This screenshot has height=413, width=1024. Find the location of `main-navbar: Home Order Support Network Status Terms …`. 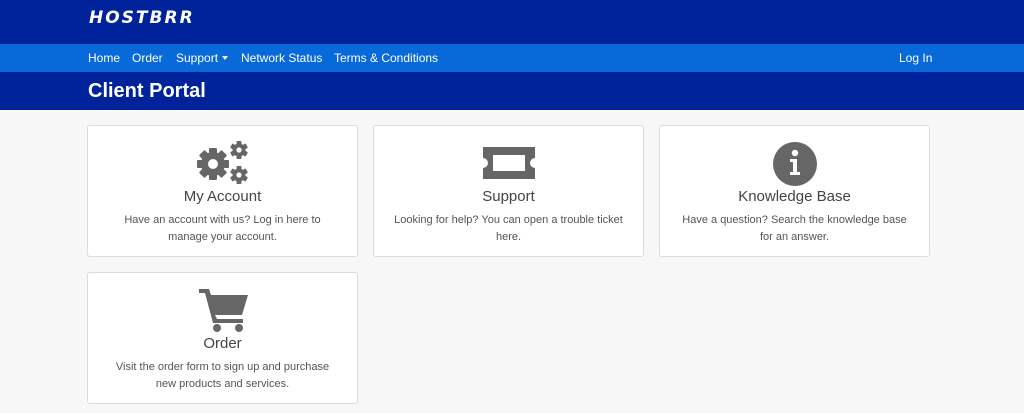

main-navbar: Home Order Support Network Status Terms … is located at coordinates (512, 58).